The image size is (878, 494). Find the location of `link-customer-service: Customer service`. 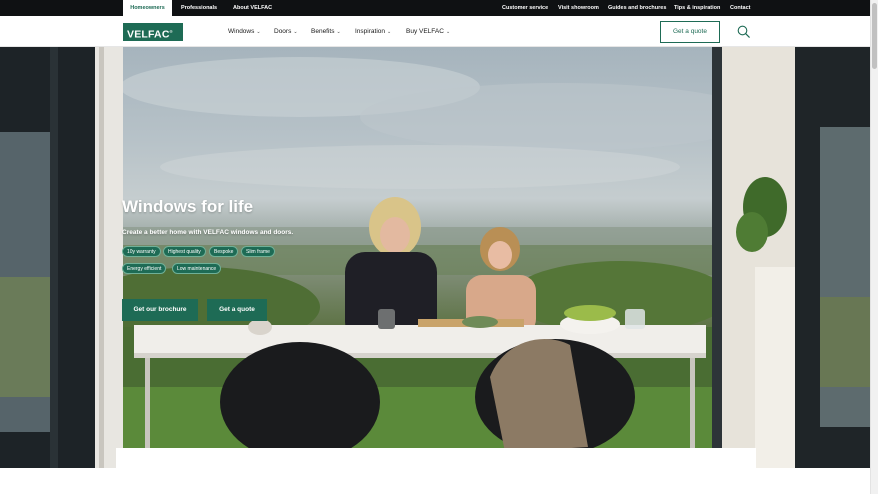

link-customer-service: Customer service is located at coordinates (525, 8).